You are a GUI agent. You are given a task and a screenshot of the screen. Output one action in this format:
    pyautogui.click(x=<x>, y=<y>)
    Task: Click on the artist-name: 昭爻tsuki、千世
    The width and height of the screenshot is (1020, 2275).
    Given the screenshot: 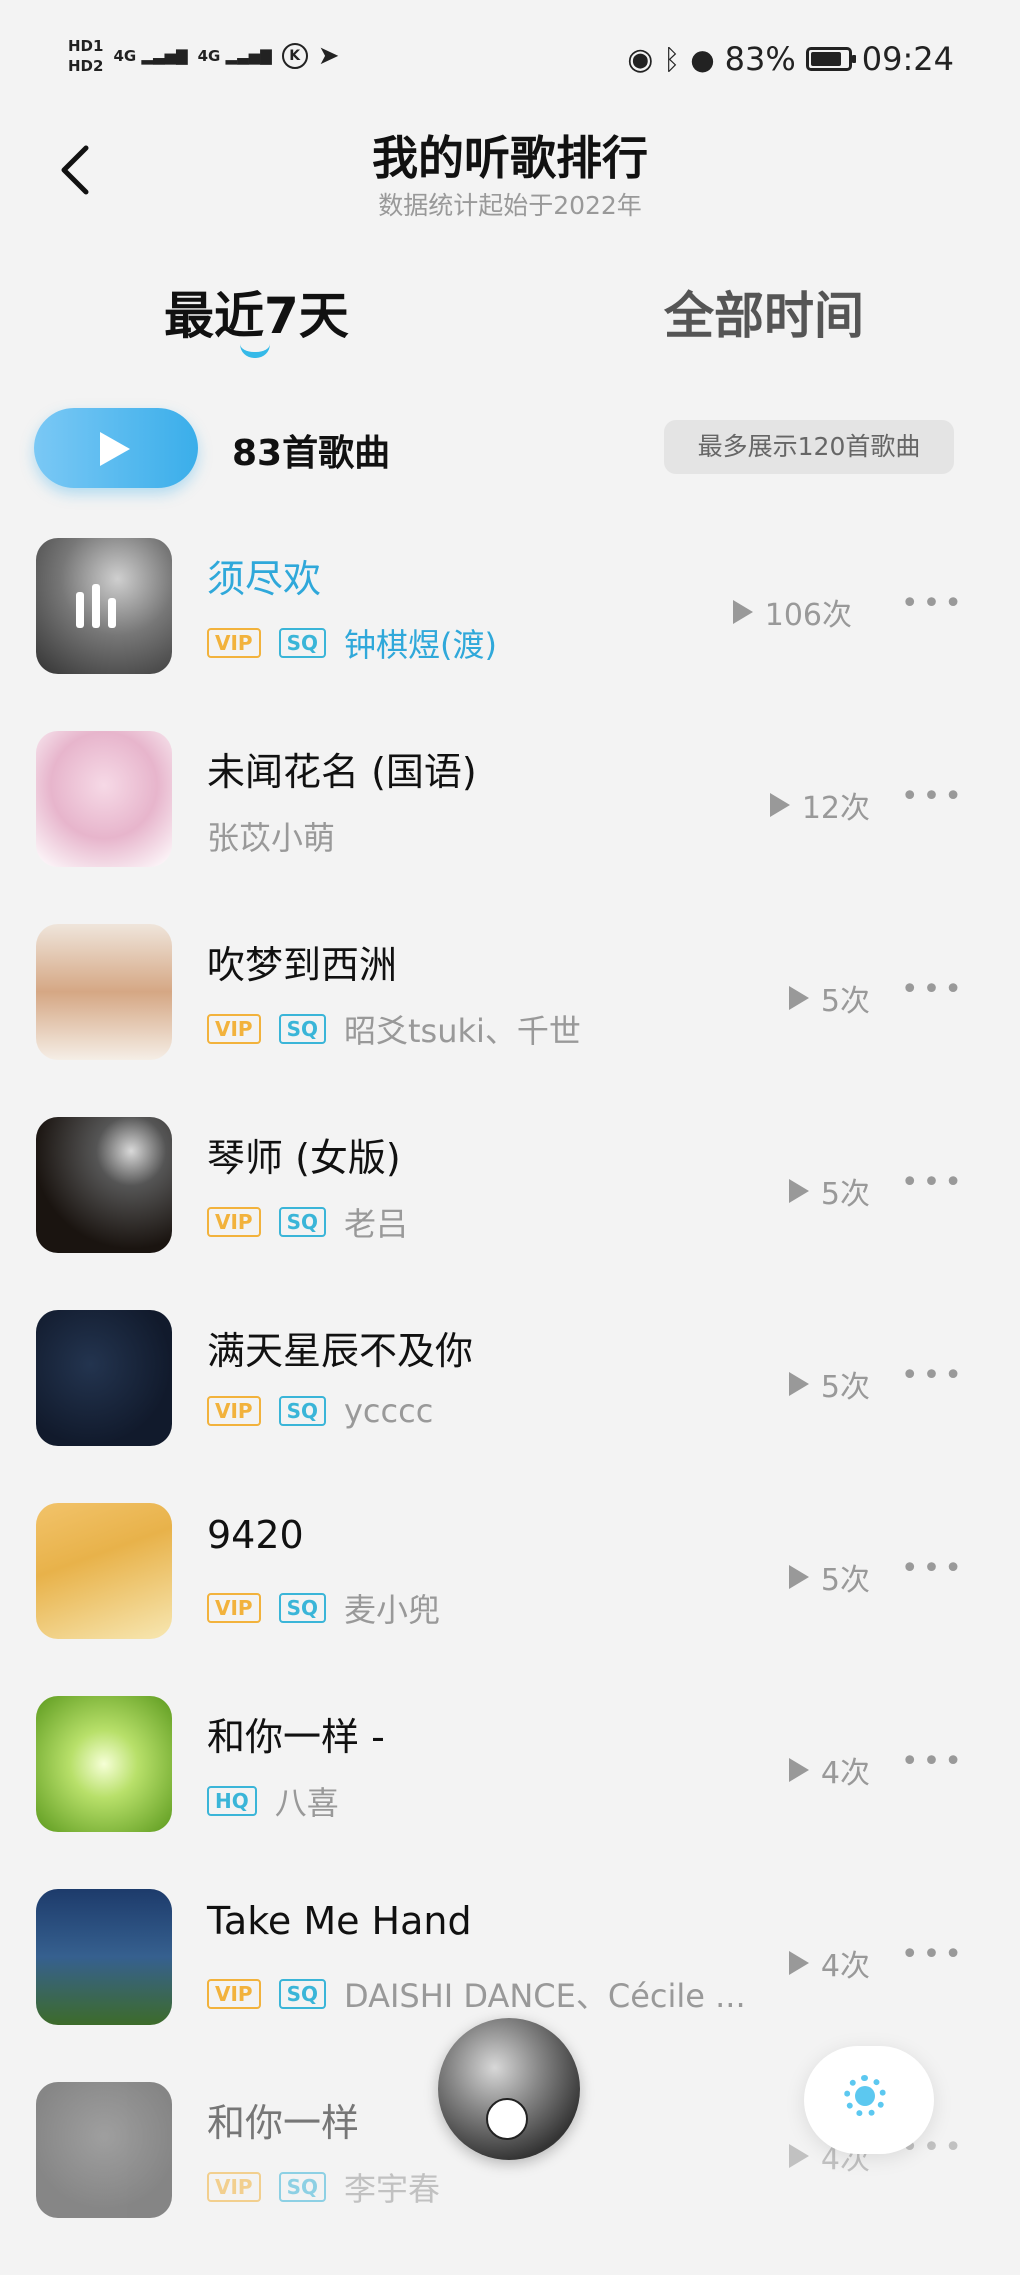 What is the action you would take?
    pyautogui.click(x=462, y=1031)
    